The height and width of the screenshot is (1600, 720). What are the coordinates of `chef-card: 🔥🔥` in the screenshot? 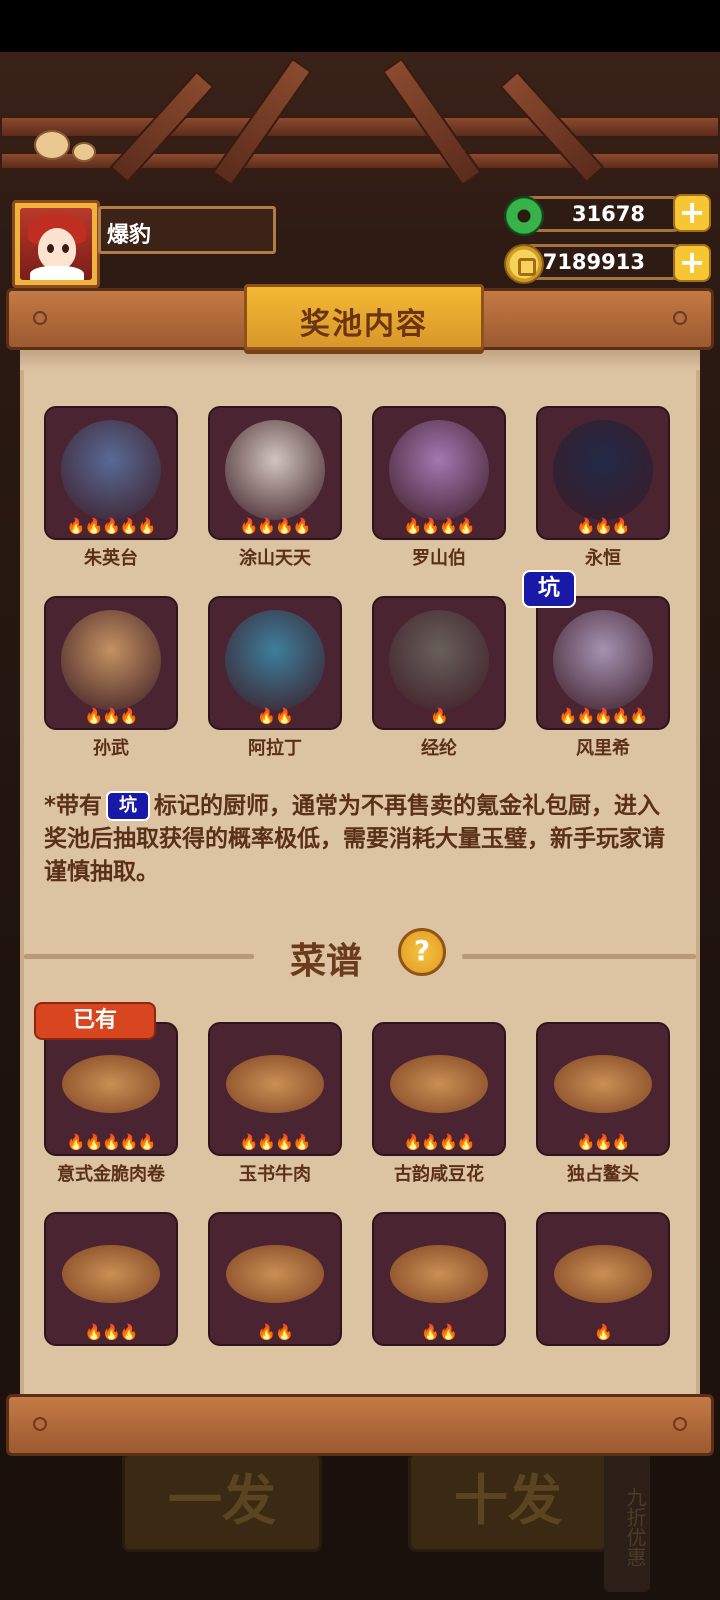 It's located at (275, 663).